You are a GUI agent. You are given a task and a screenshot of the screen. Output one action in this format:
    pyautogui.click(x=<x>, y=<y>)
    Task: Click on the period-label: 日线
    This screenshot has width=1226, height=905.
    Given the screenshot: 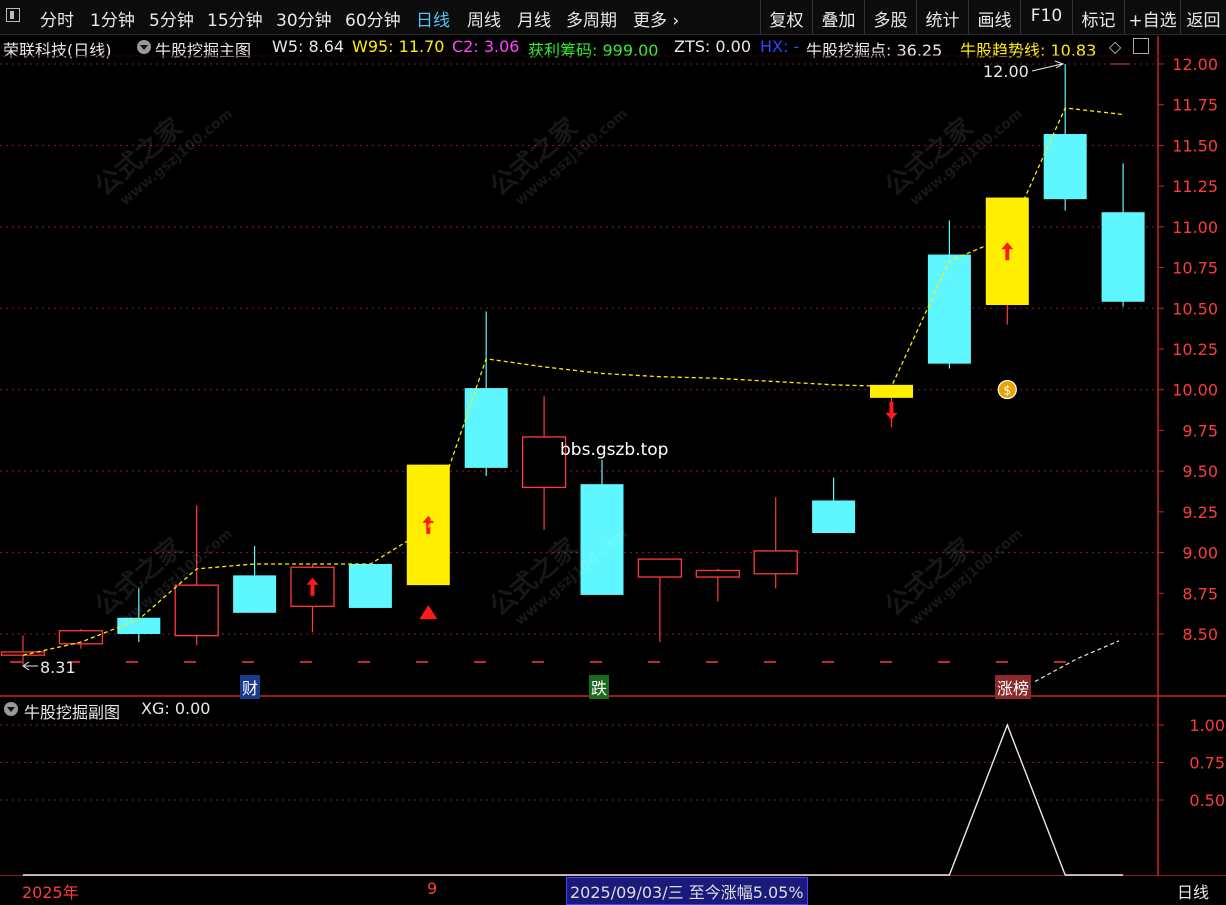 What is the action you would take?
    pyautogui.click(x=1193, y=891)
    